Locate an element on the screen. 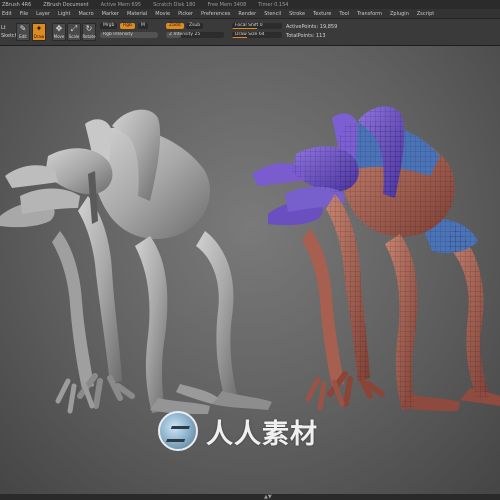  rgb-button: Rgb is located at coordinates (127, 26).